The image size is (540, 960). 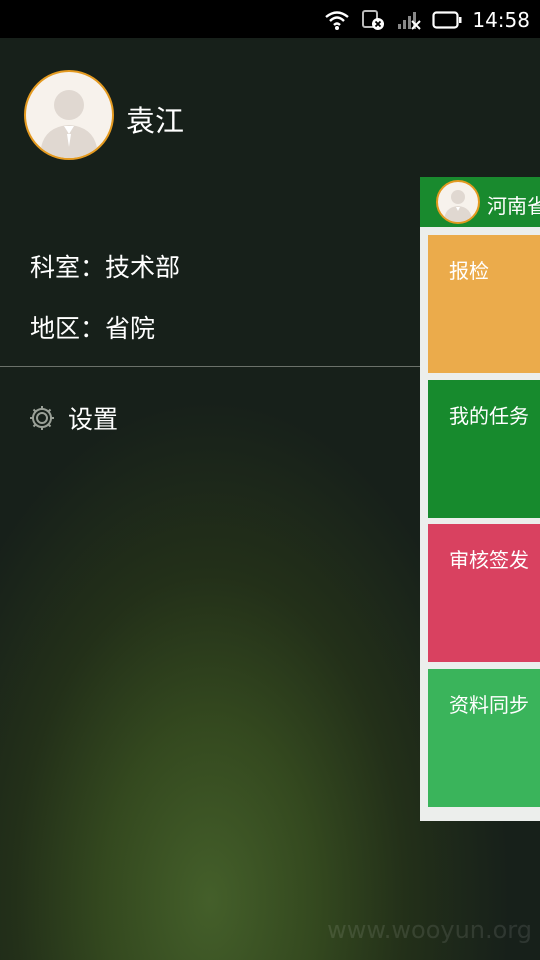 I want to click on tile-data-sync: 资料同步, so click(x=484, y=738).